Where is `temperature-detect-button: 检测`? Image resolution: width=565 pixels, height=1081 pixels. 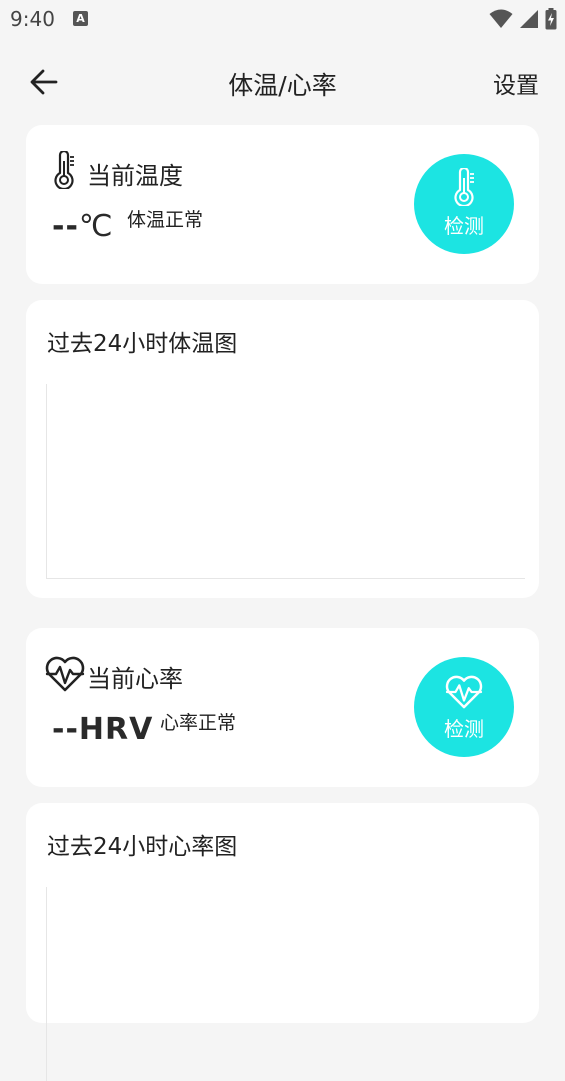 temperature-detect-button: 检测 is located at coordinates (464, 204).